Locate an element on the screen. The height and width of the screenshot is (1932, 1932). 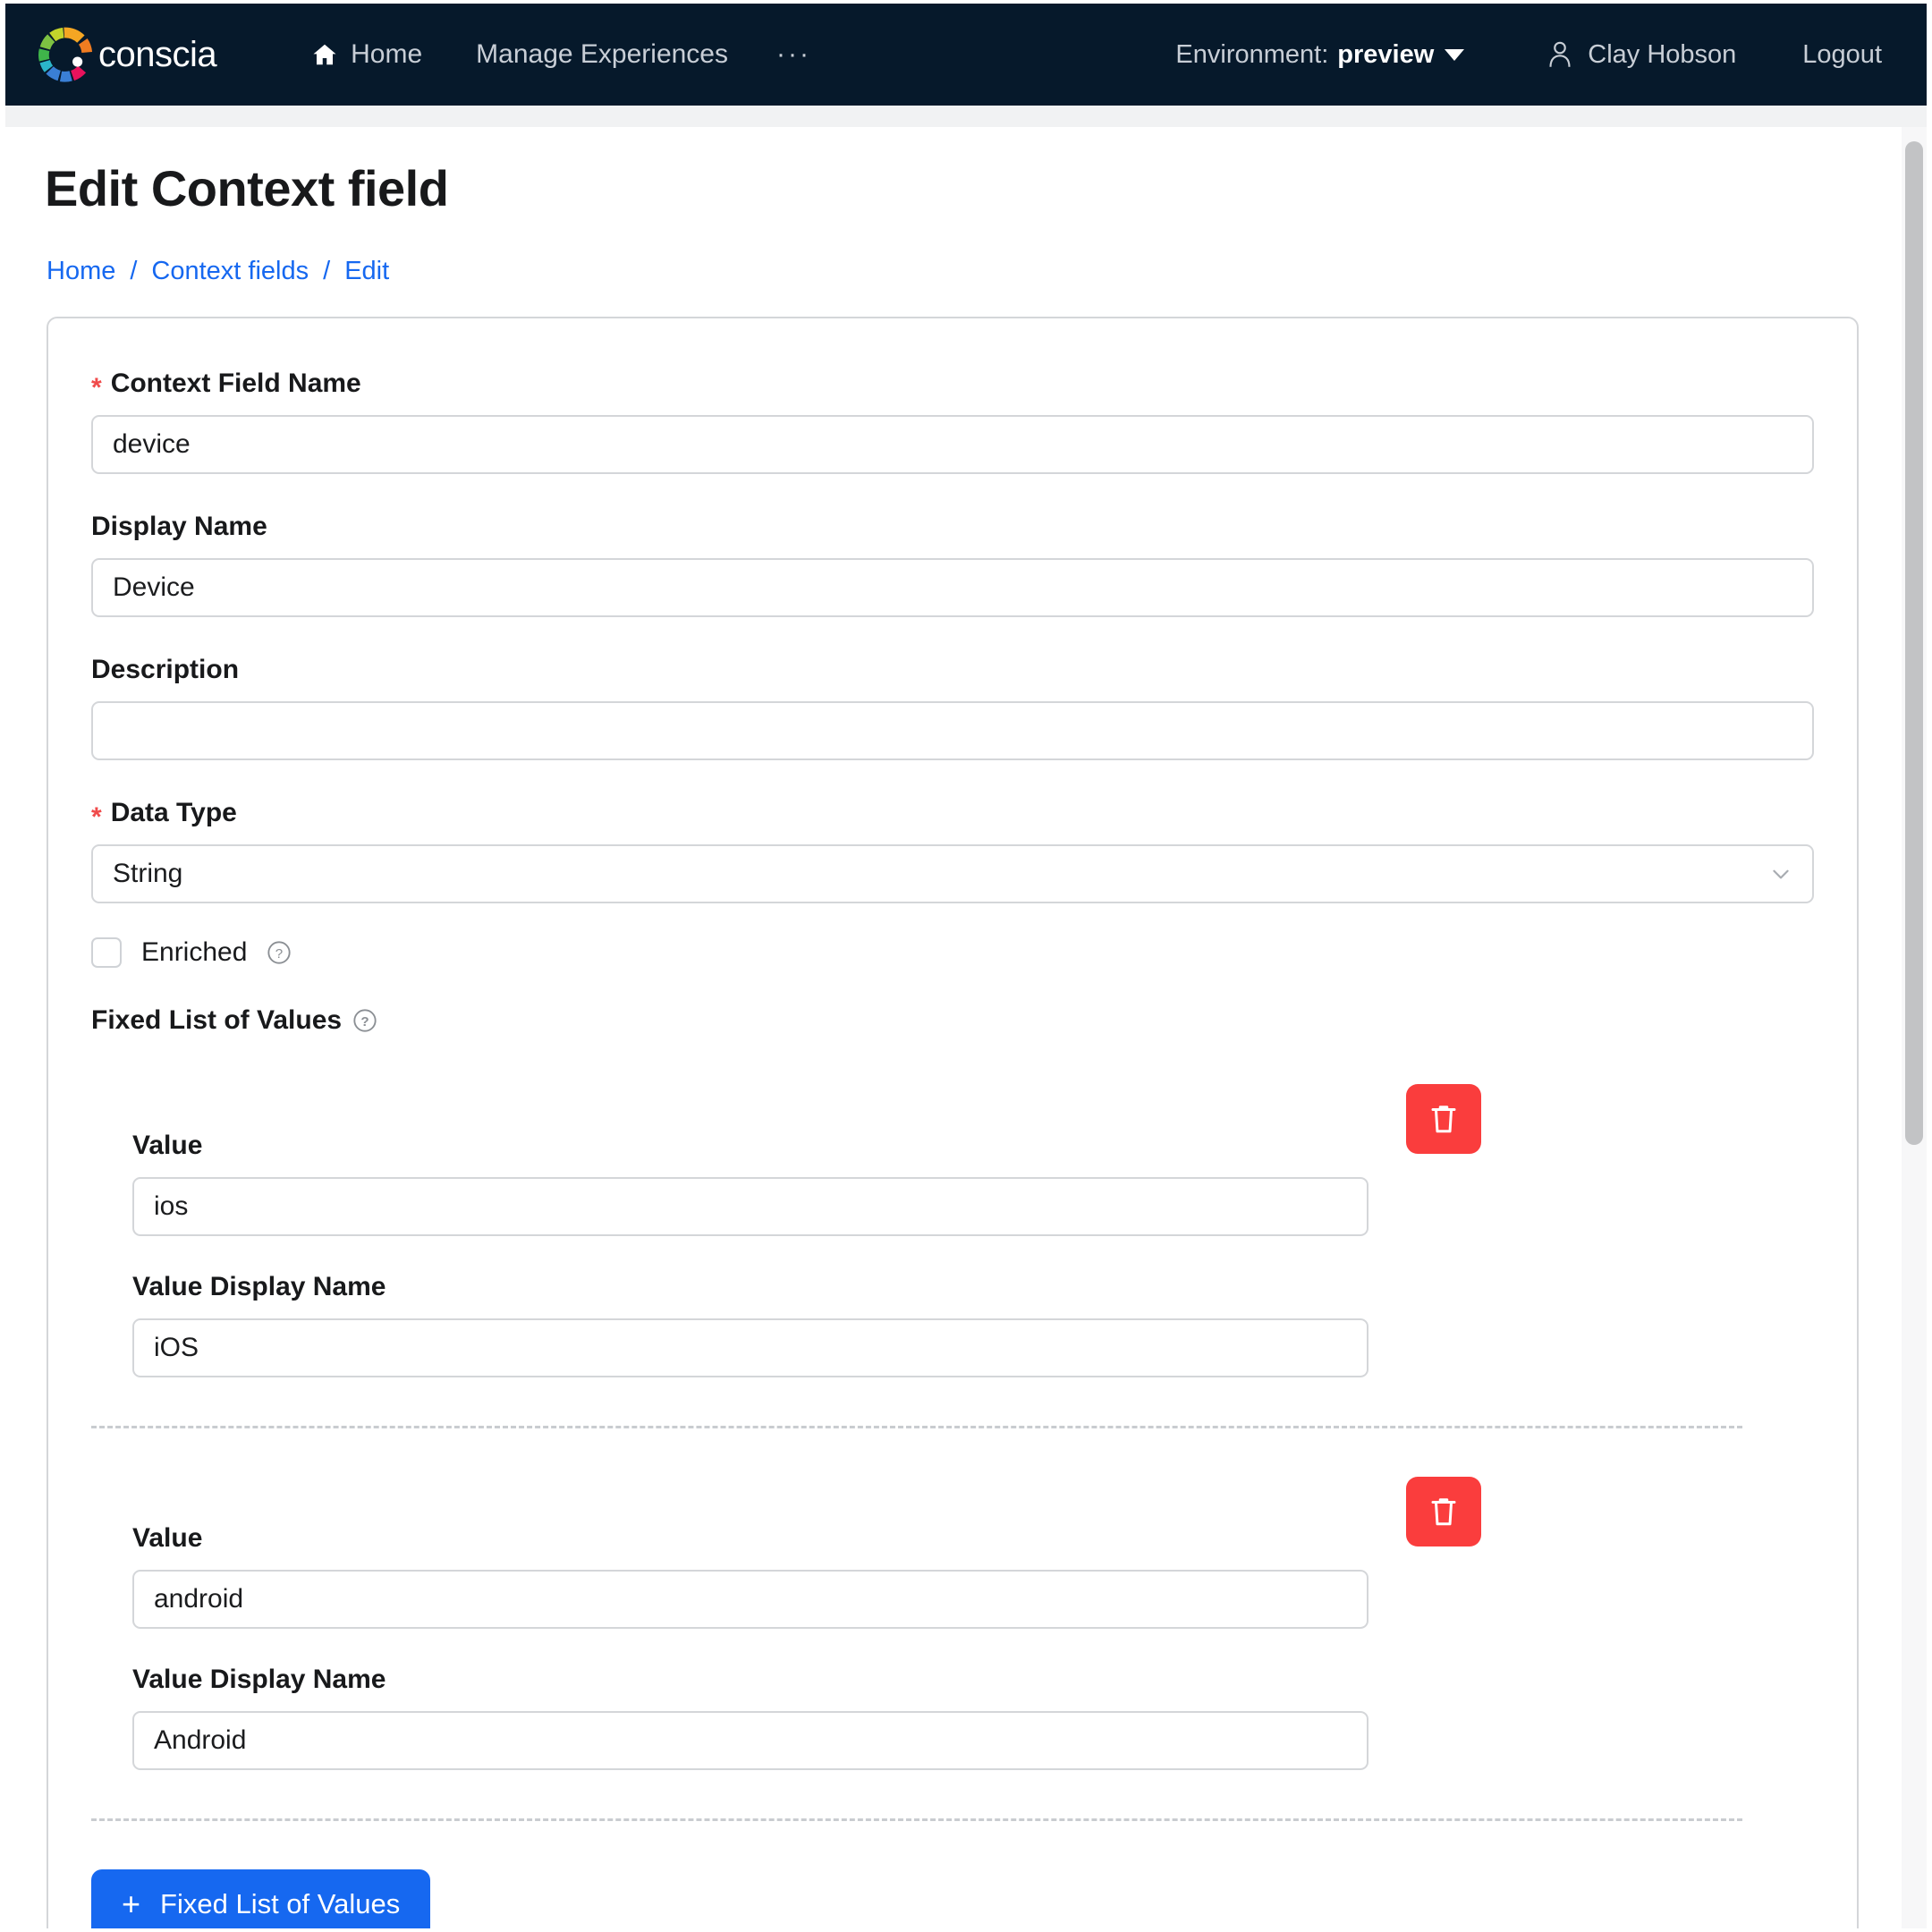
vertical-scrollbar-track is located at coordinates (1914, 1027).